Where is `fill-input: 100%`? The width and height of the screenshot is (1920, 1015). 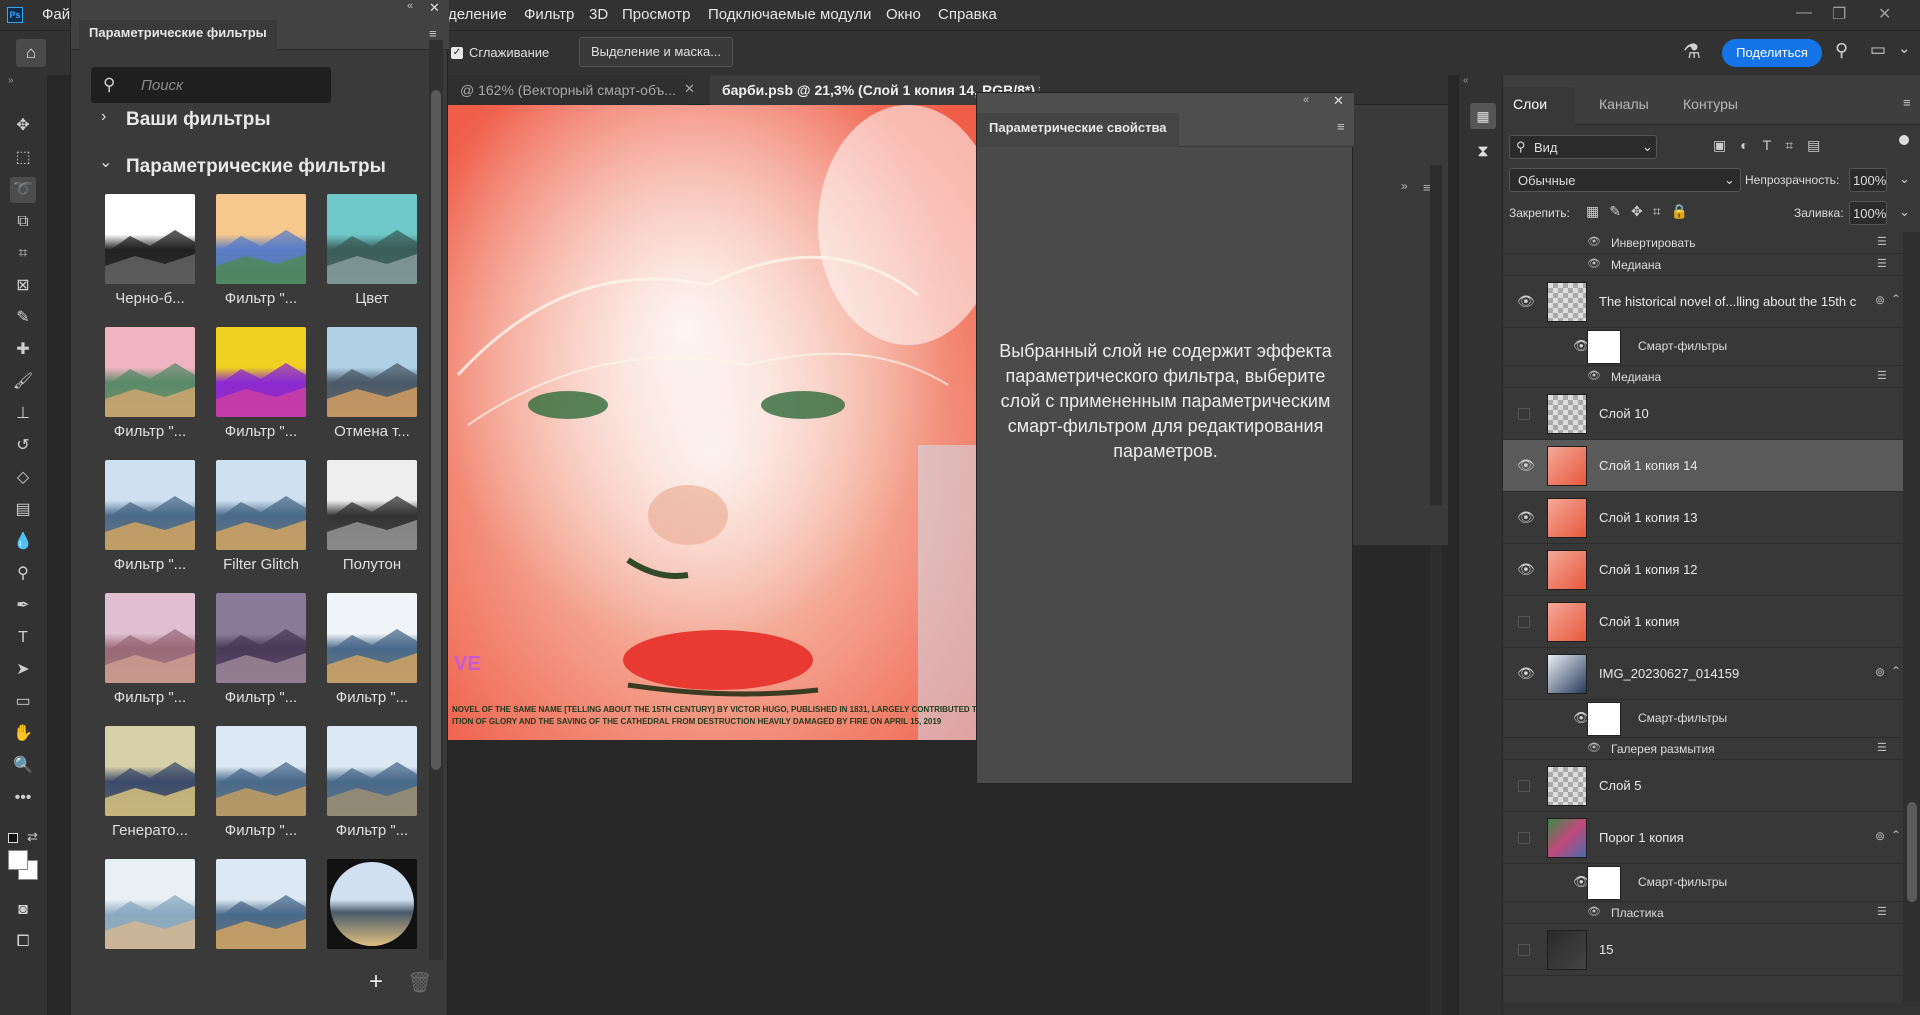
fill-input: 100% is located at coordinates (1868, 213).